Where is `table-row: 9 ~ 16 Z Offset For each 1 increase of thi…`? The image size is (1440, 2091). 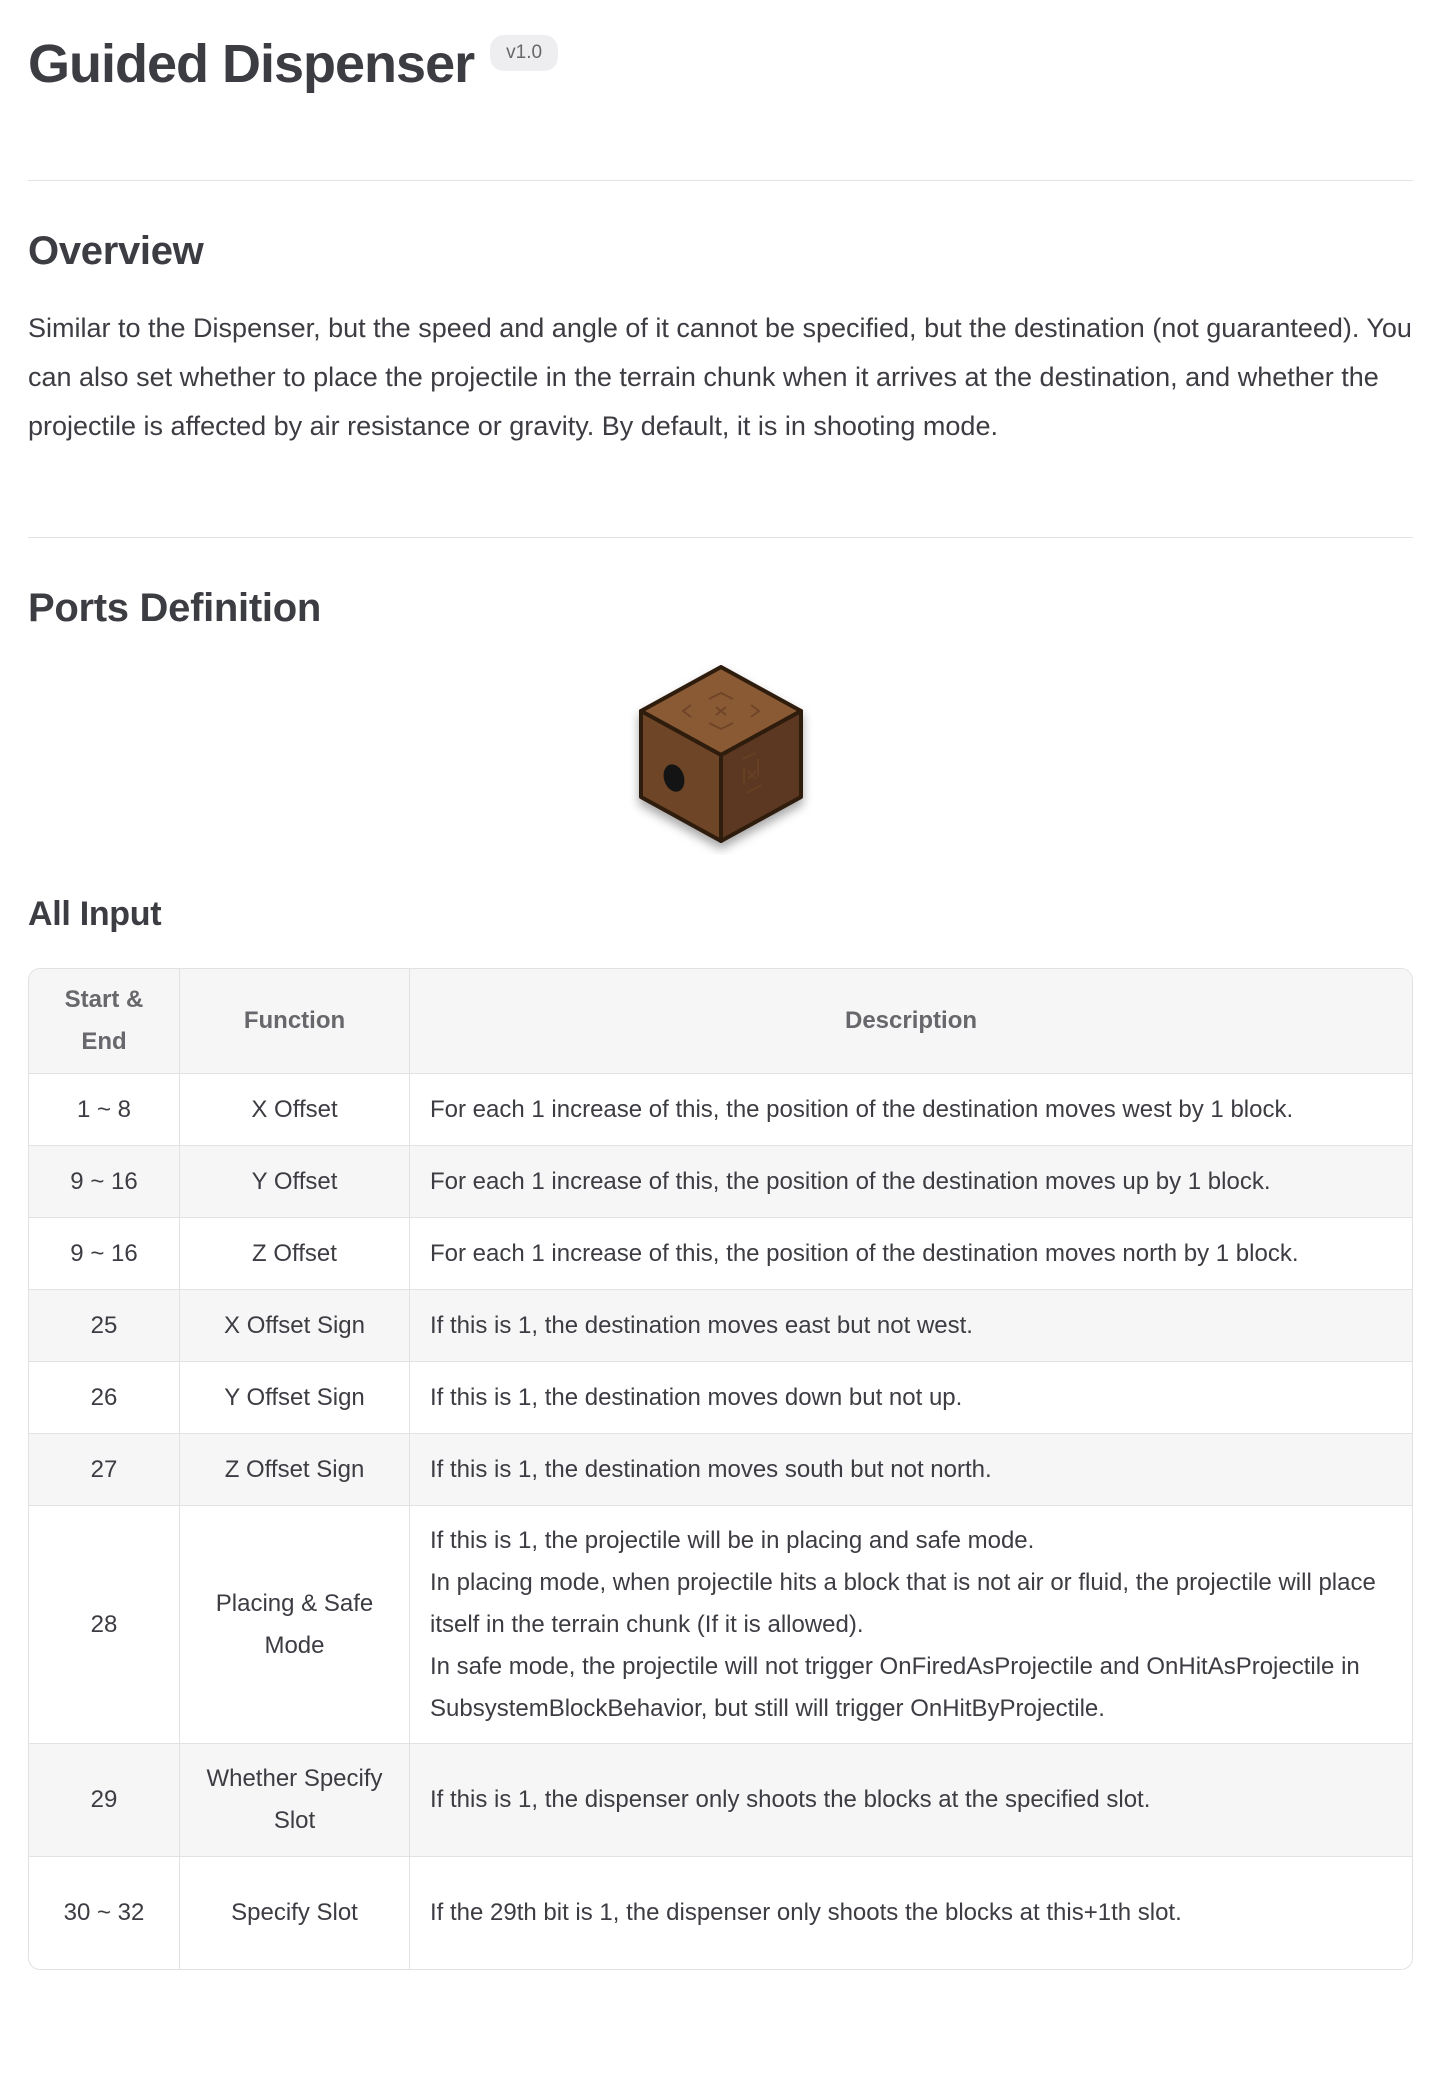 table-row: 9 ~ 16 Z Offset For each 1 increase of thi… is located at coordinates (720, 1253).